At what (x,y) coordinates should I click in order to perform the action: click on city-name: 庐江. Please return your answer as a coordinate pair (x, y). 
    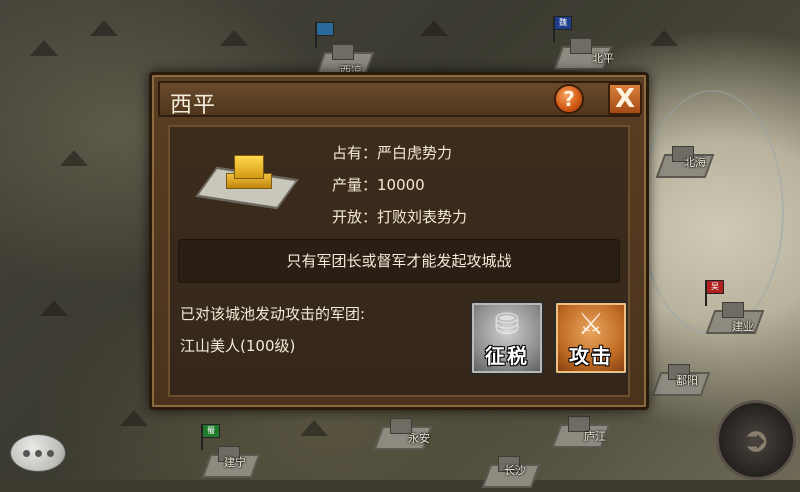
    Looking at the image, I should click on (595, 436).